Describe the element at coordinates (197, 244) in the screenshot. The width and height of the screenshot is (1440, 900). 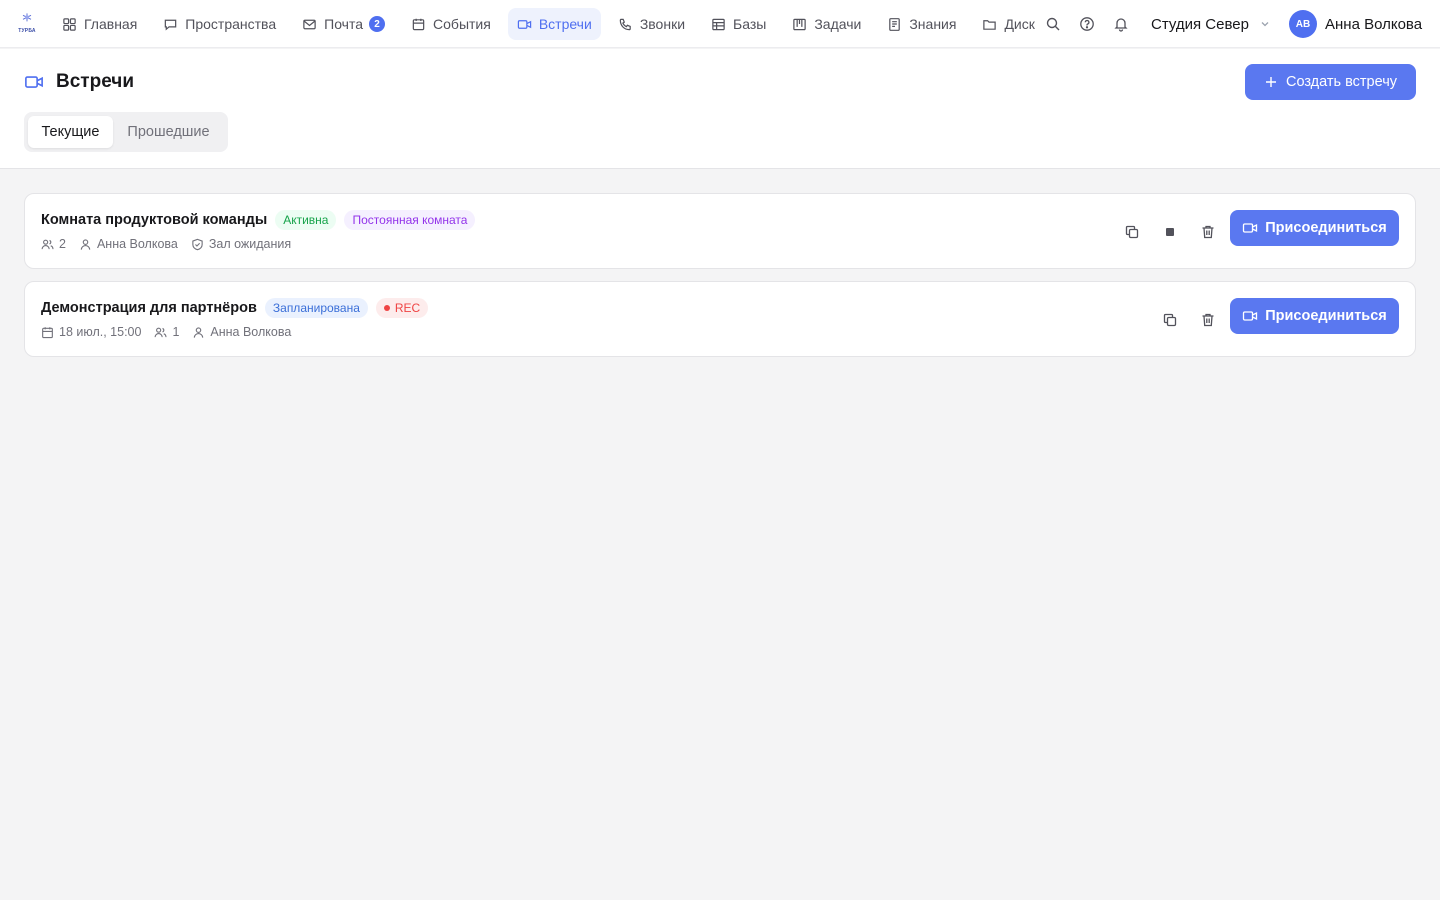
I see `shield-check-icon` at that location.